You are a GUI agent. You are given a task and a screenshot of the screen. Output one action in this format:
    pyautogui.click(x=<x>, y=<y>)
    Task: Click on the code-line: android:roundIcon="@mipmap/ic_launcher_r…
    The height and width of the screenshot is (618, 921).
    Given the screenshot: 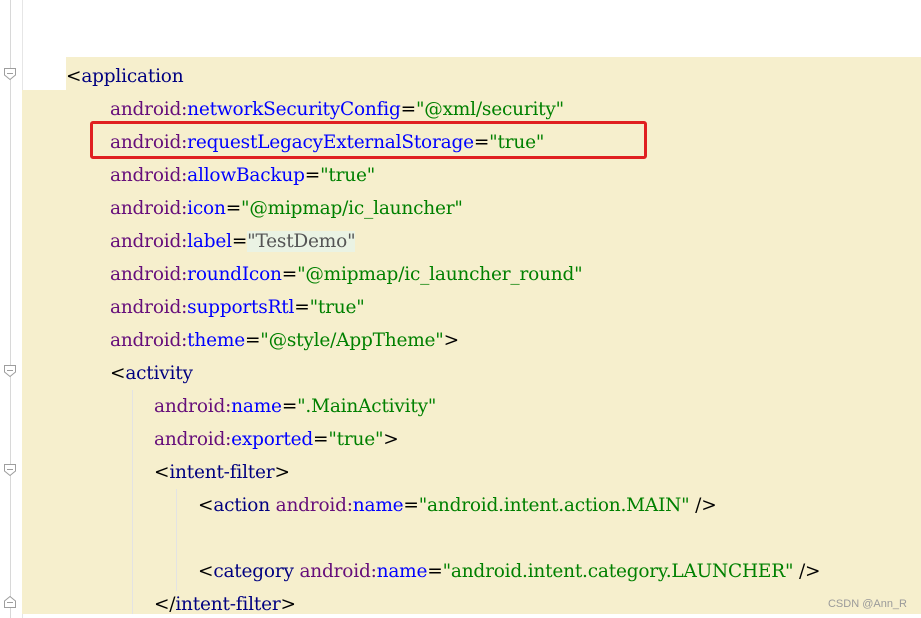 What is the action you would take?
    pyautogui.click(x=346, y=274)
    